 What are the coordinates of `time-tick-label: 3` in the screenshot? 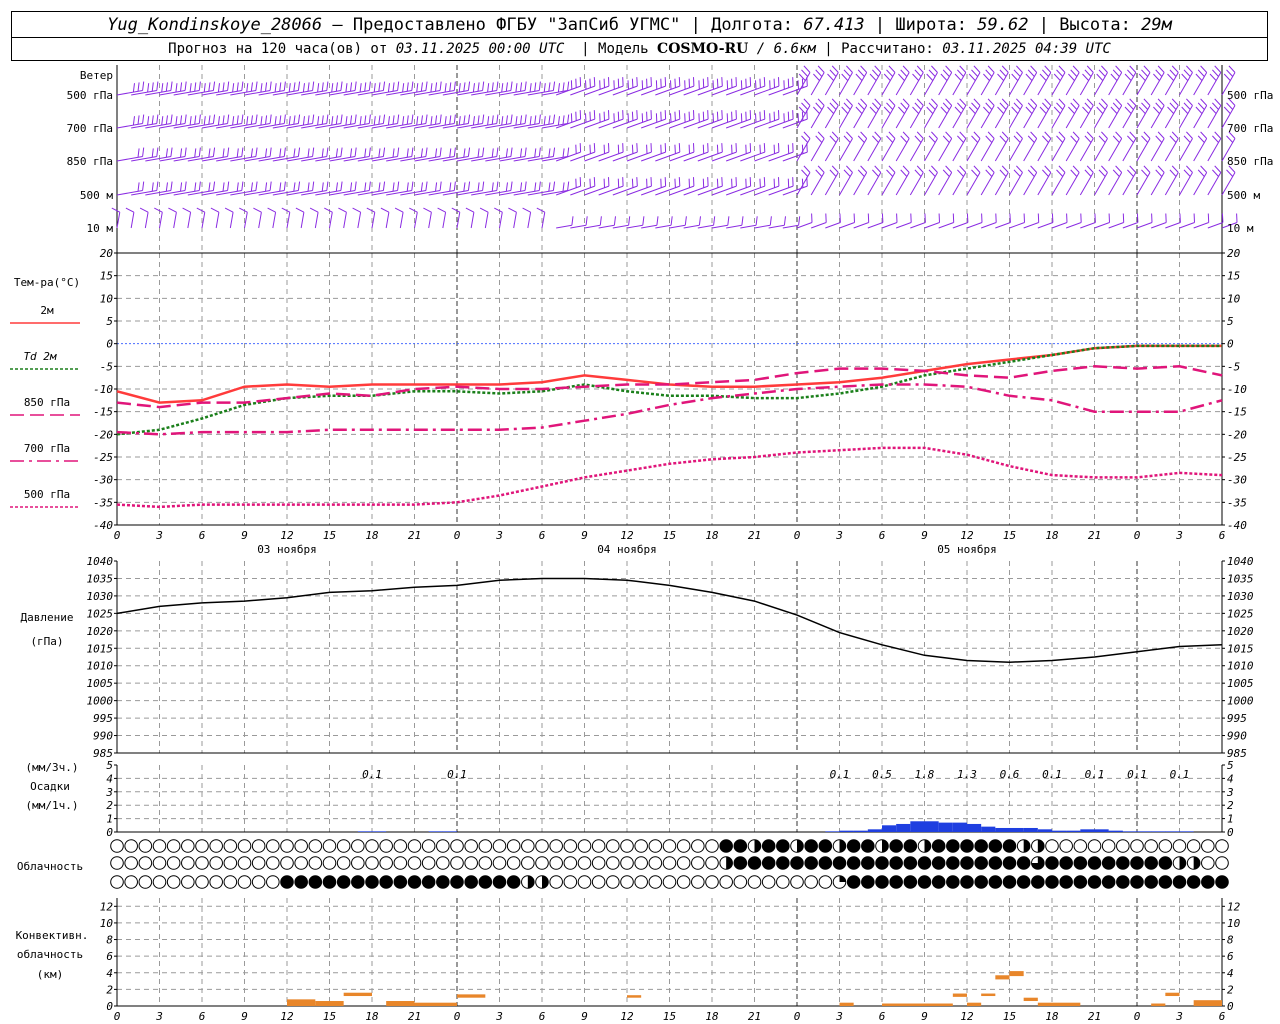 It's located at (839, 535).